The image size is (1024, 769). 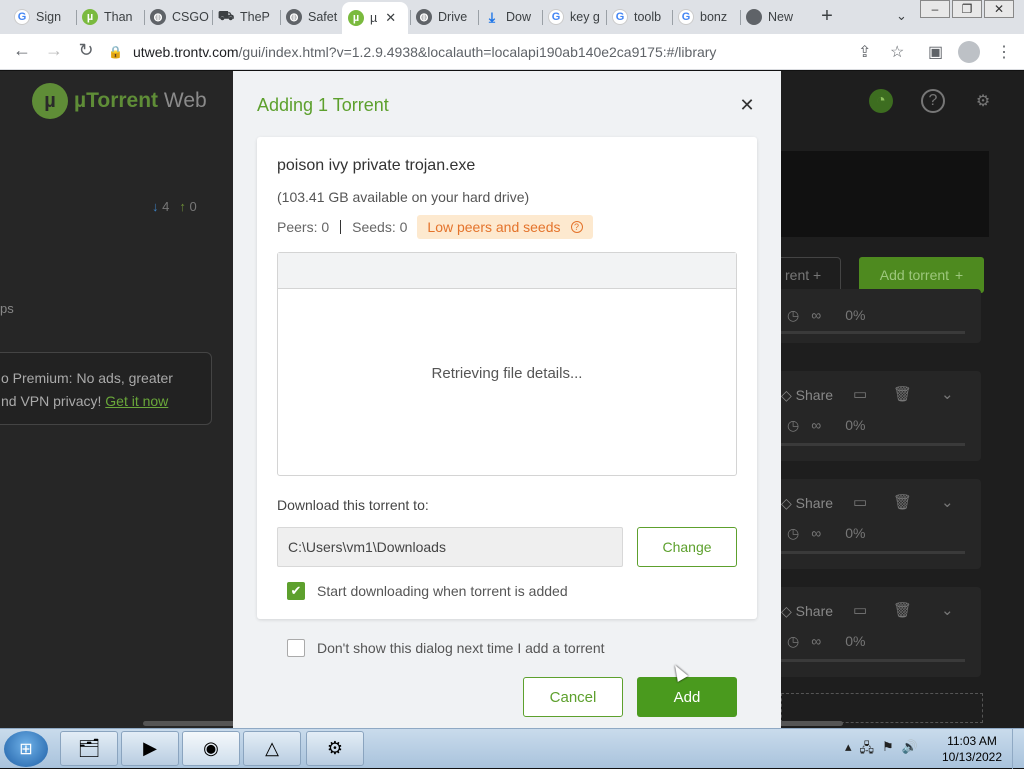 What do you see at coordinates (296, 591) in the screenshot?
I see `checkbox-checked: ✔` at bounding box center [296, 591].